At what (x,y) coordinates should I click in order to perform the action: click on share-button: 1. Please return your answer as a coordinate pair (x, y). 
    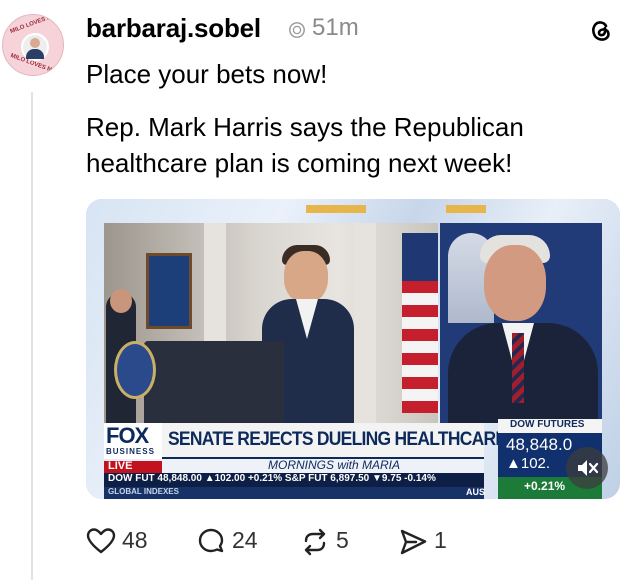
    Looking at the image, I should click on (433, 541).